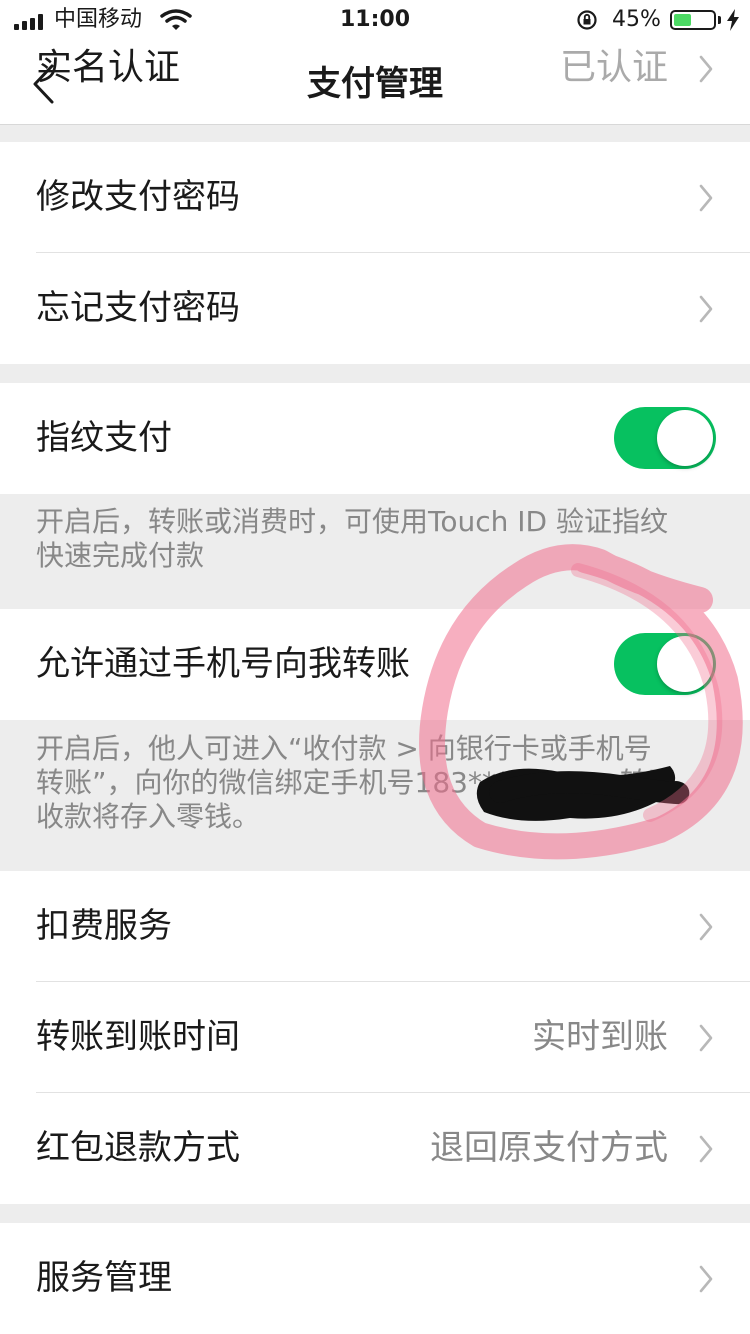 The width and height of the screenshot is (750, 1334). What do you see at coordinates (223, 664) in the screenshot?
I see `row-label: 允许通过手机号向我转账` at bounding box center [223, 664].